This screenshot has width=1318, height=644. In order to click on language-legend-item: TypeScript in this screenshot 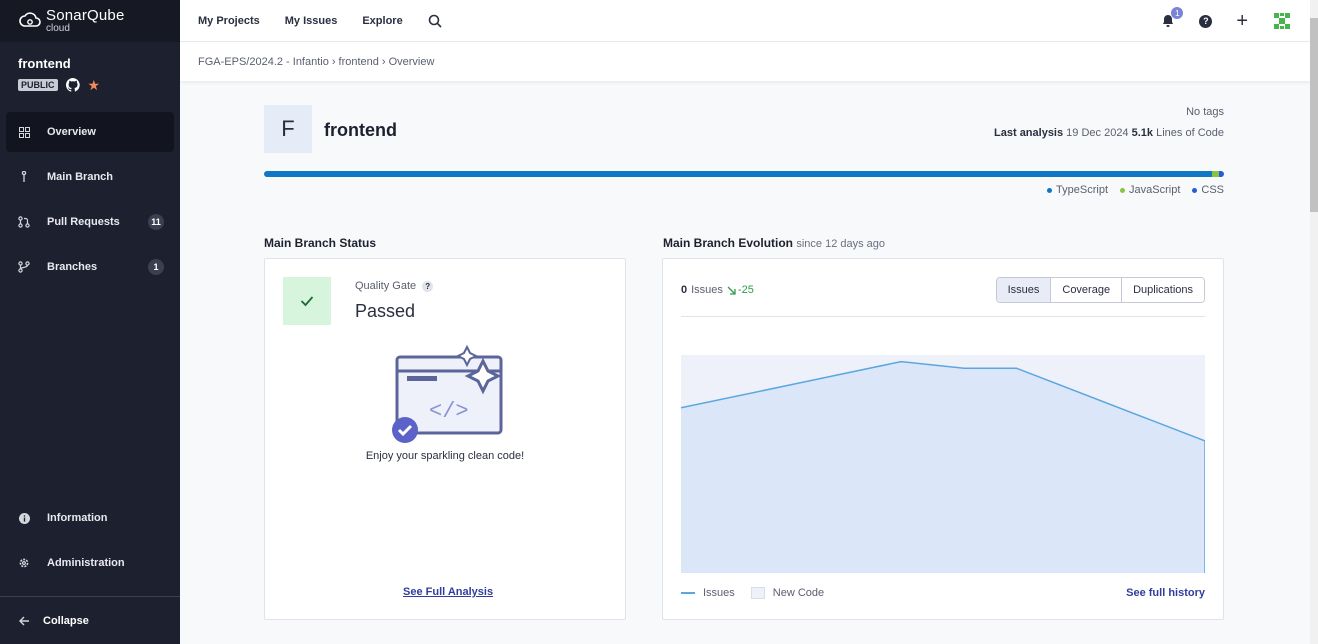, I will do `click(1077, 190)`.